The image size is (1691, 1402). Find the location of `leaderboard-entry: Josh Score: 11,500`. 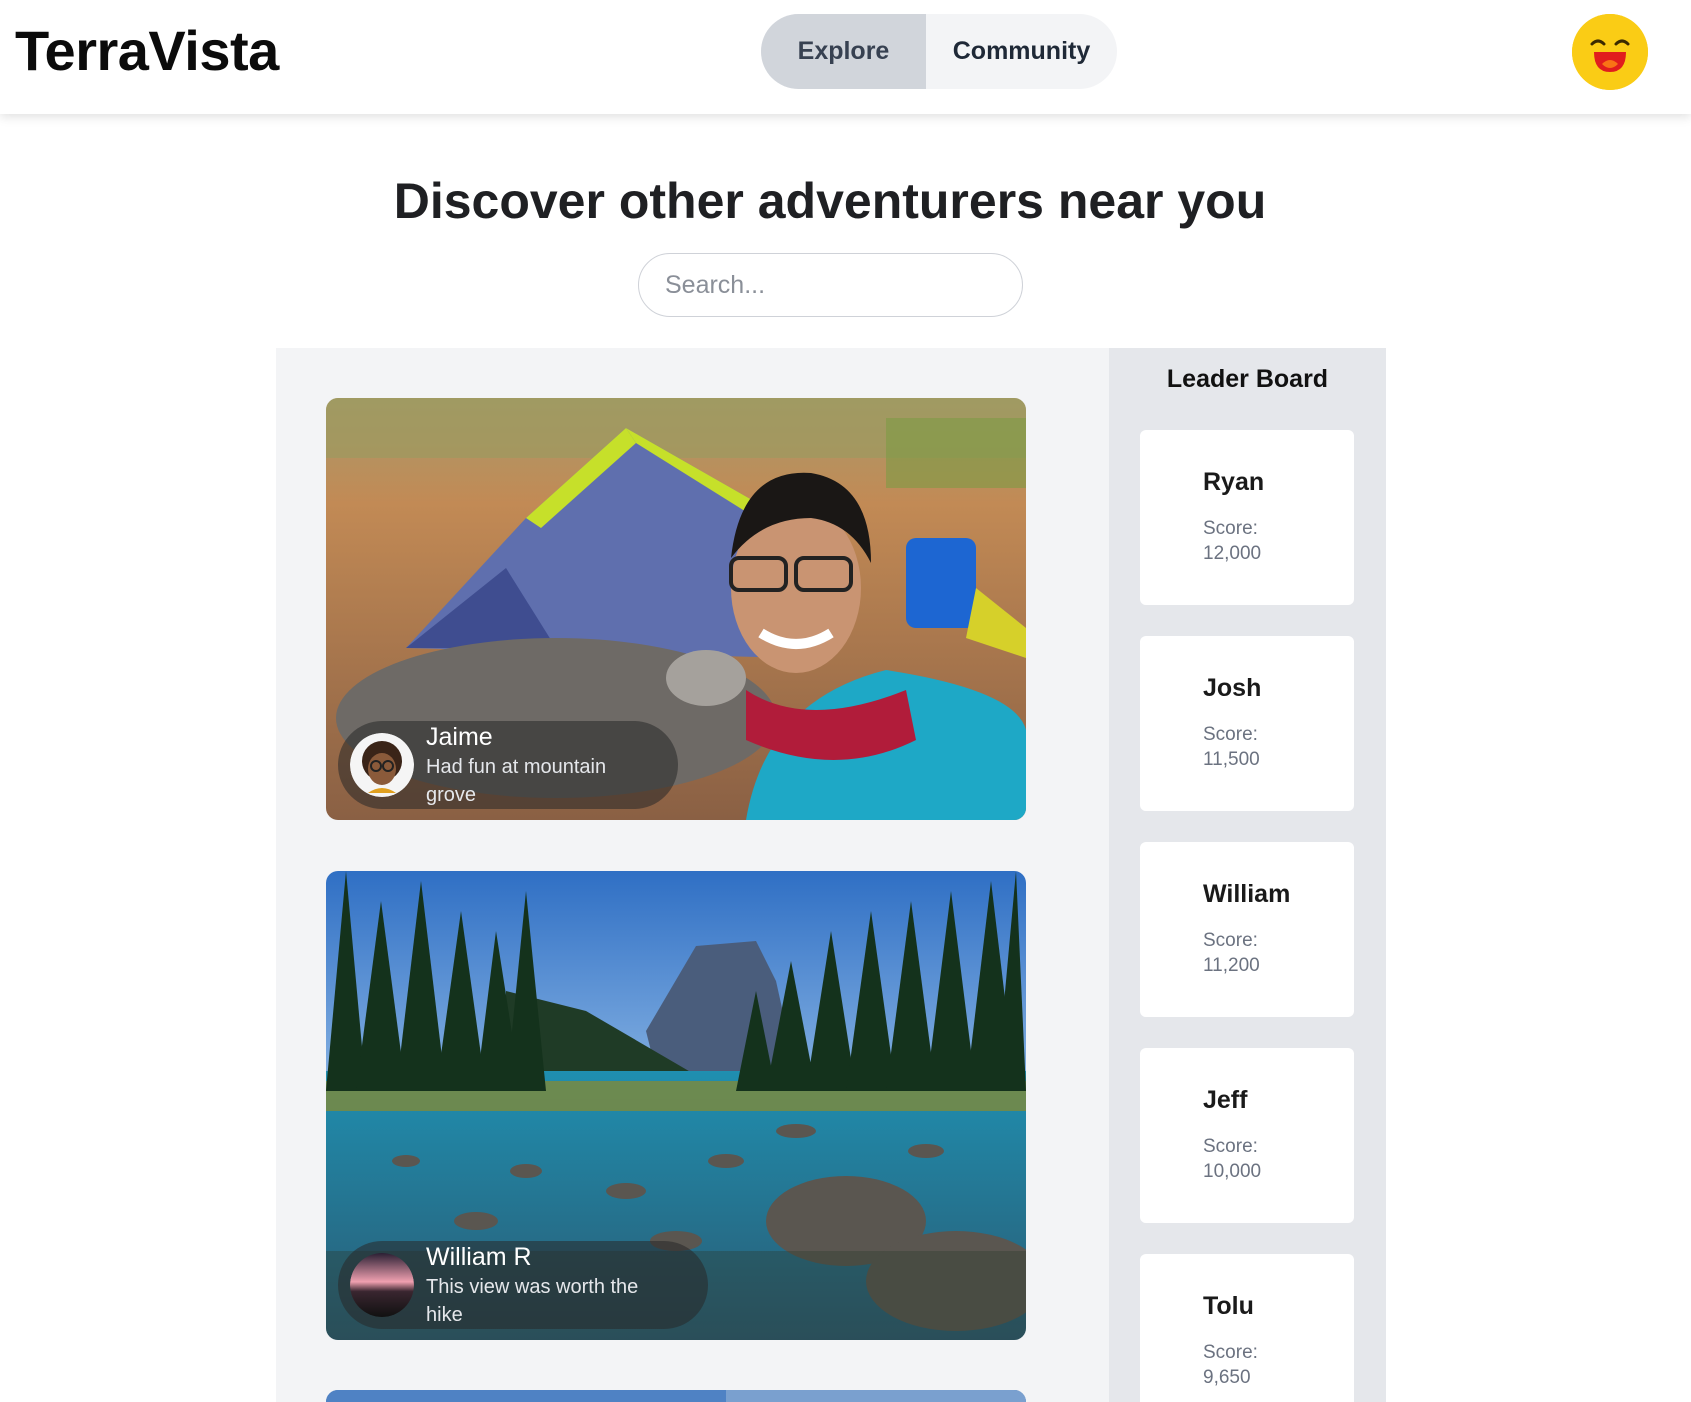

leaderboard-entry: Josh Score: 11,500 is located at coordinates (1247, 723).